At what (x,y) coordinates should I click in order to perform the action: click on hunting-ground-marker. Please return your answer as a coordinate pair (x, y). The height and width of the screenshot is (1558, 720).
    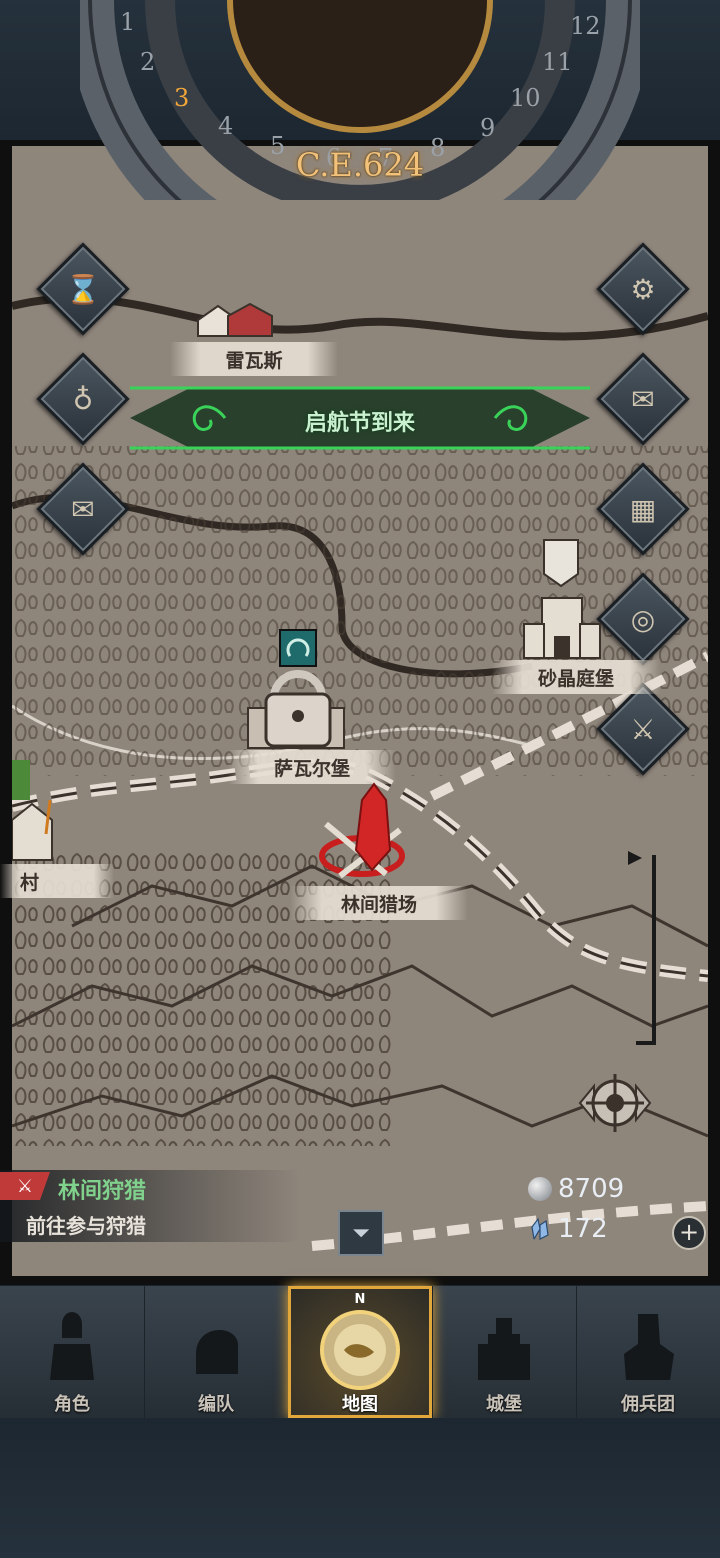
    Looking at the image, I should click on (364, 832).